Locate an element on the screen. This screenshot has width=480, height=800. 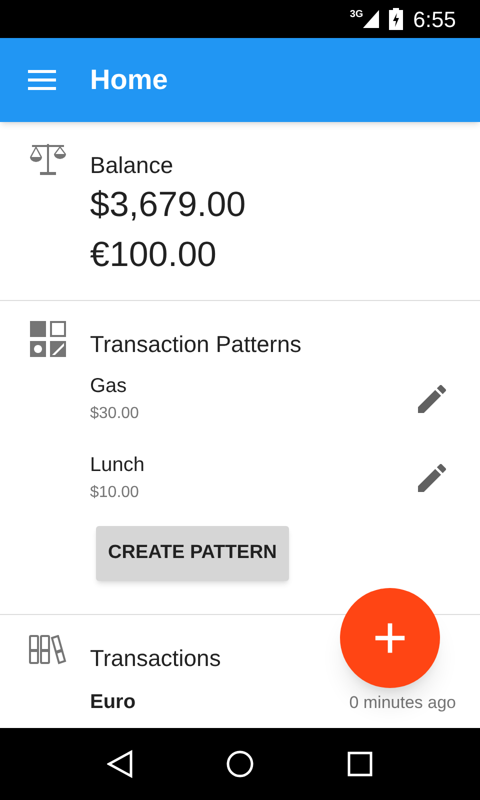
menu-icon is located at coordinates (42, 80).